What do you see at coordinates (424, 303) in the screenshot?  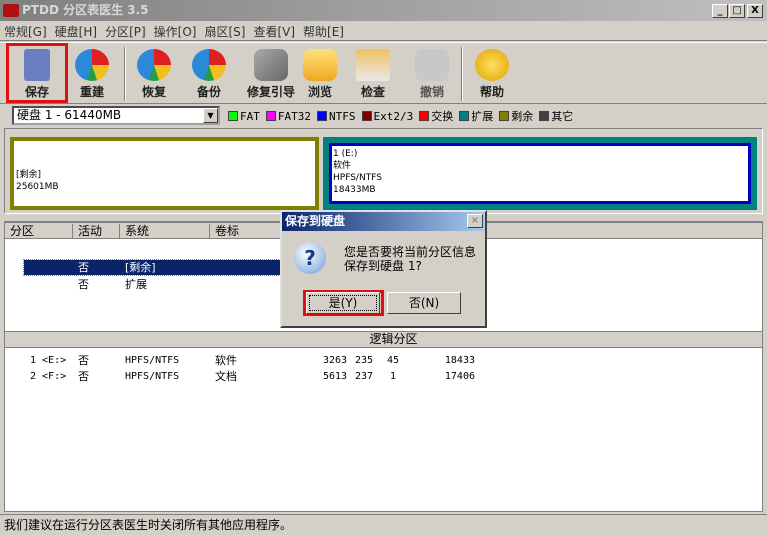 I see `no-button: 否(N)` at bounding box center [424, 303].